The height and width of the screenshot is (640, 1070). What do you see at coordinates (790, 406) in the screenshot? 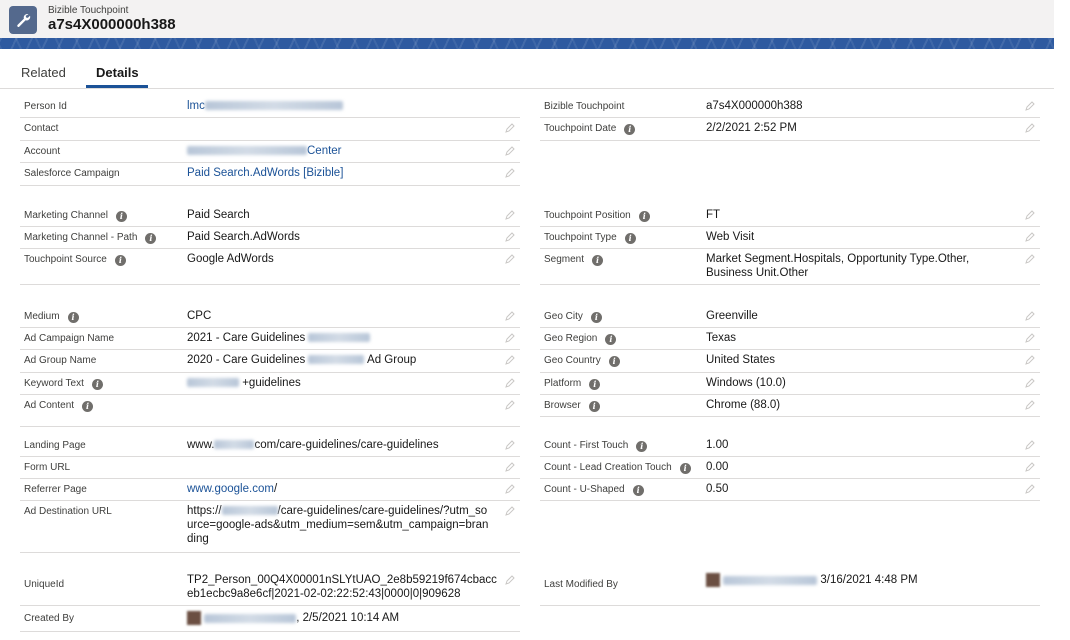
I see `field-browser: Browser i Chrome (88.0)` at bounding box center [790, 406].